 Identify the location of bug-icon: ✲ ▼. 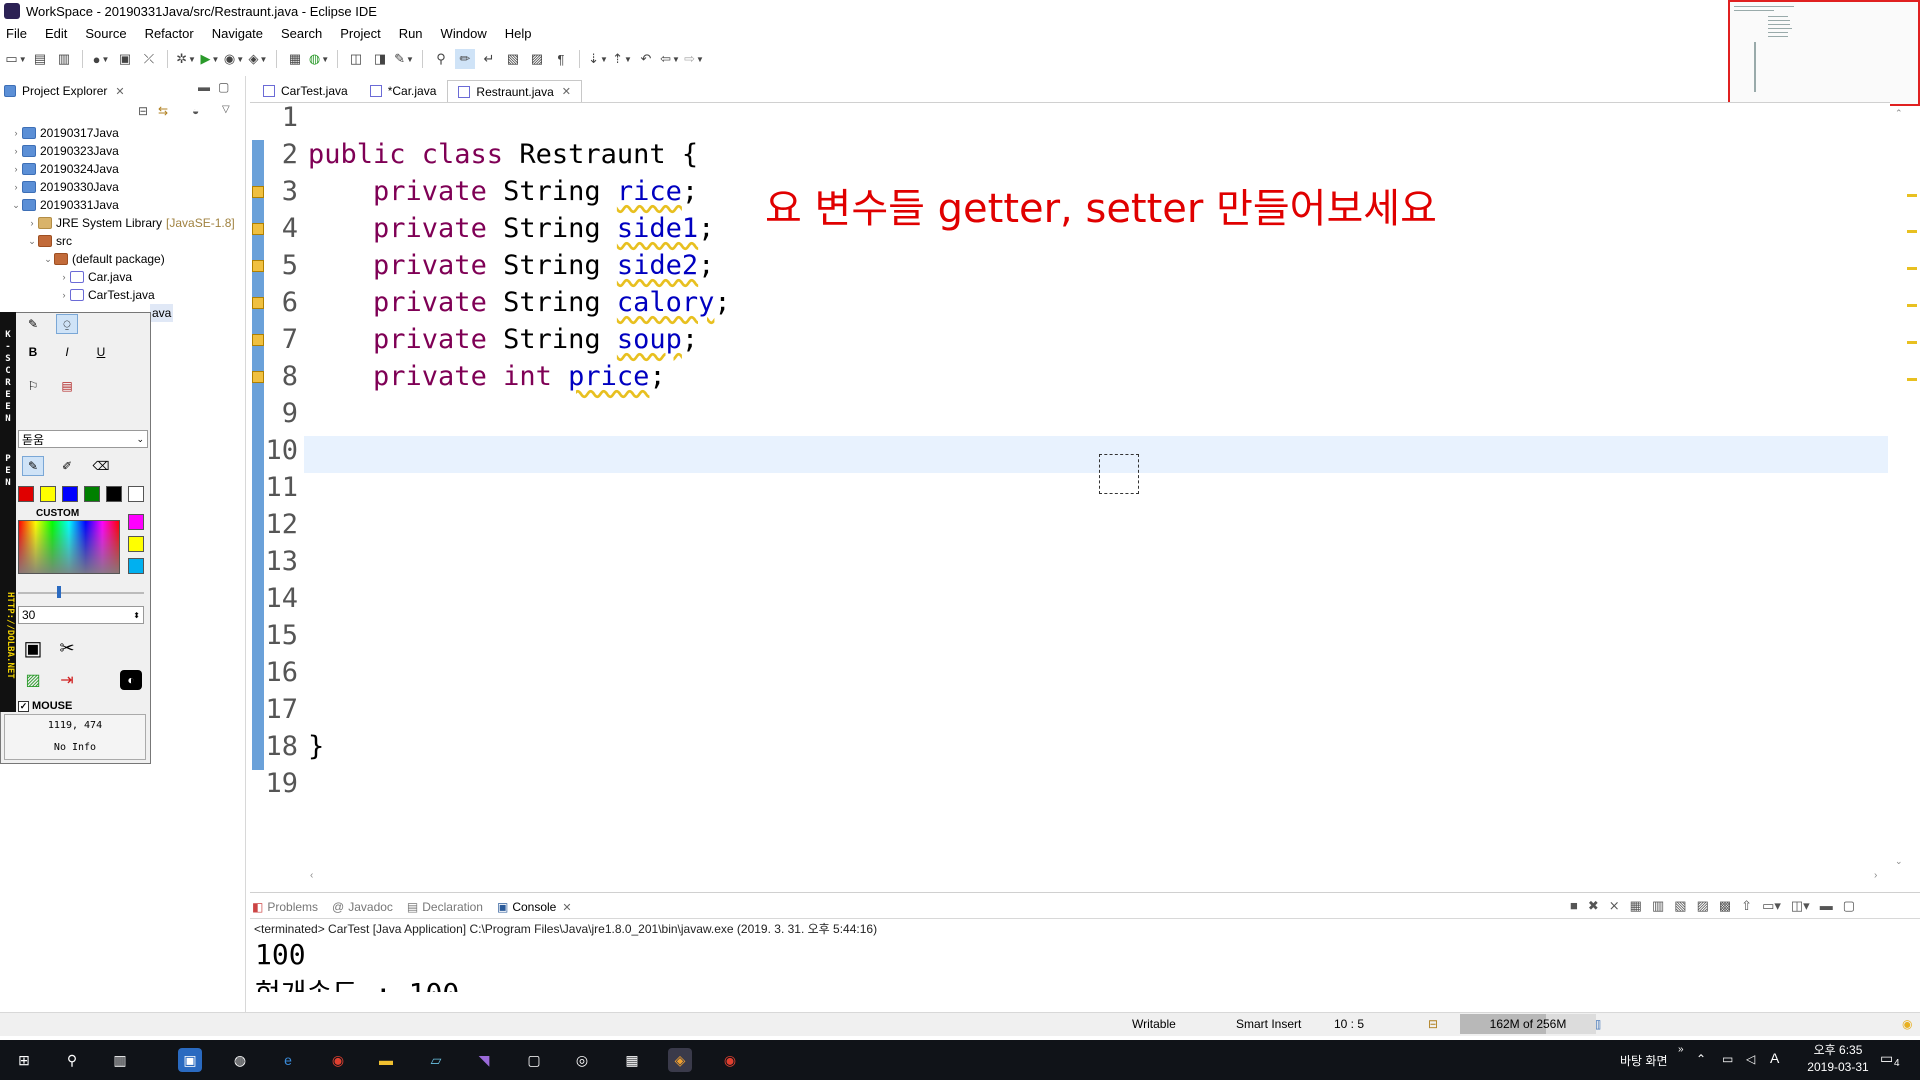
(186, 59).